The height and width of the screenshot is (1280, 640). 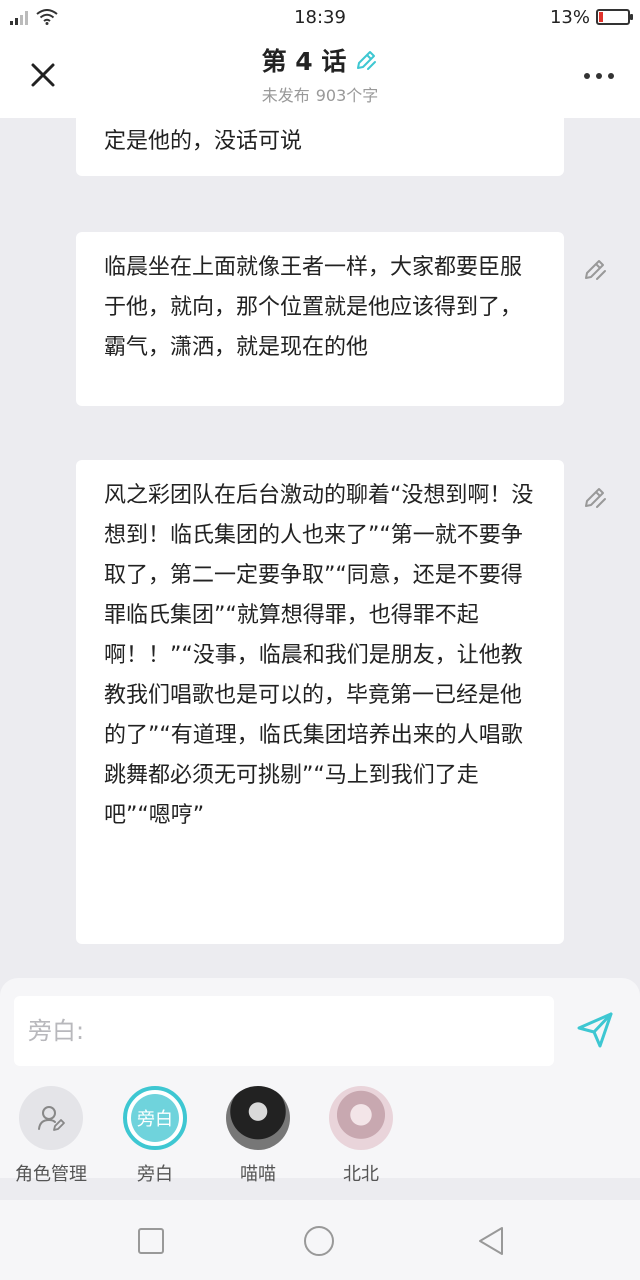 I want to click on role-beibei: 北北, so click(x=361, y=1136).